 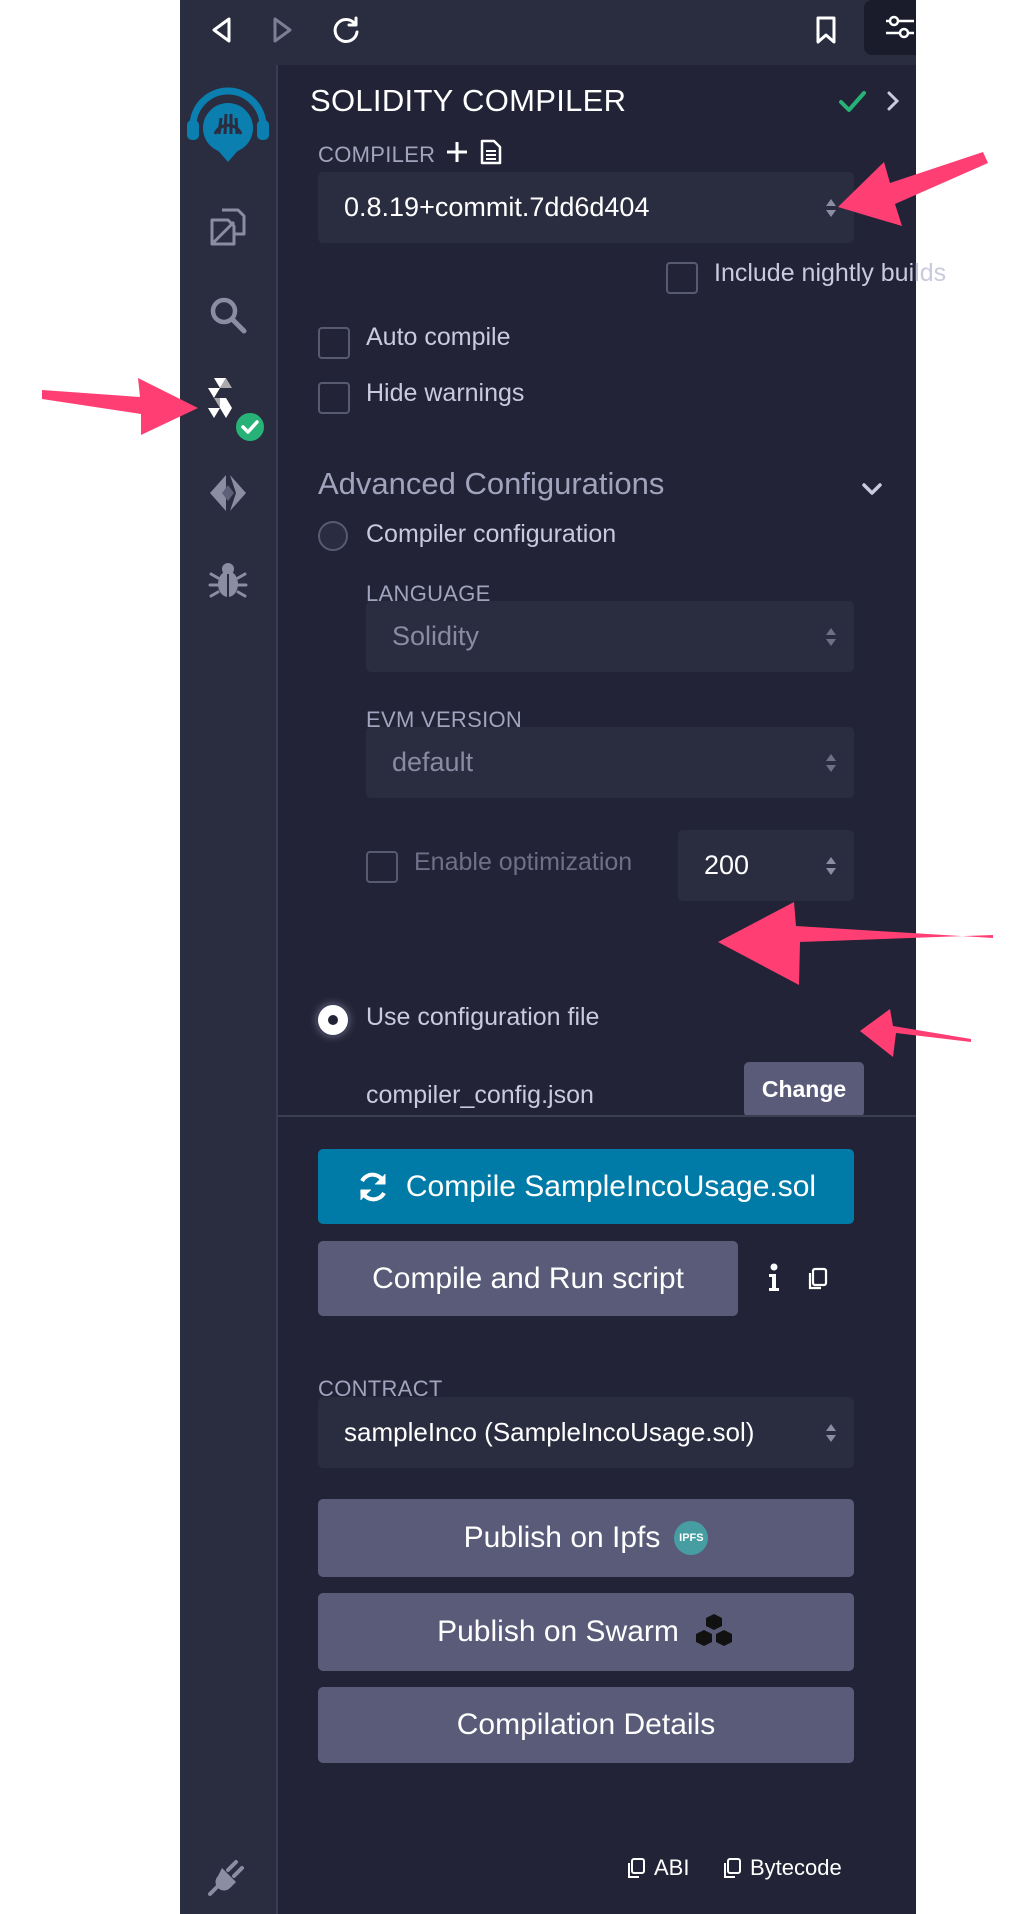 I want to click on stepper-arrows-icon, so click(x=831, y=865).